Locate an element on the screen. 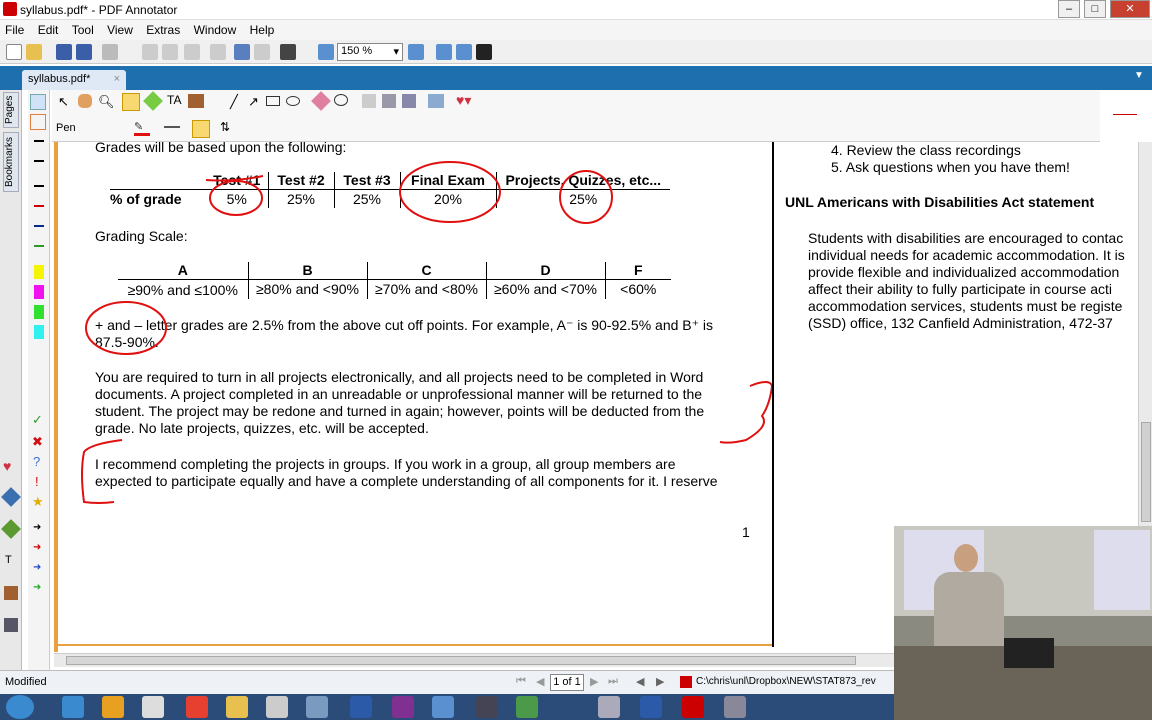  last-page-icon: ⏭ is located at coordinates (613, 681).